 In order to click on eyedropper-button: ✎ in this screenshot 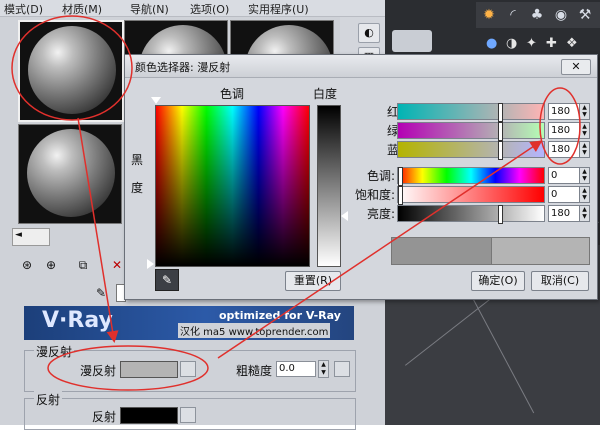, I will do `click(167, 280)`.